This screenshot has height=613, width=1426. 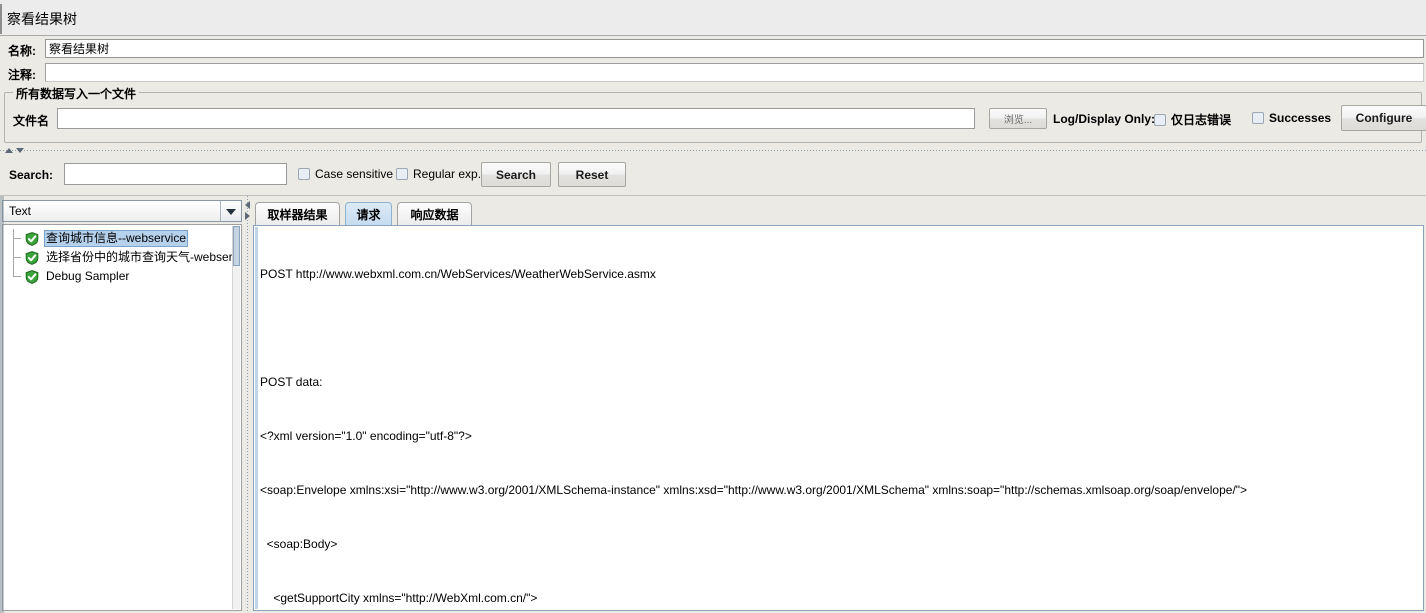 What do you see at coordinates (592, 174) in the screenshot?
I see `reset-button: Reset` at bounding box center [592, 174].